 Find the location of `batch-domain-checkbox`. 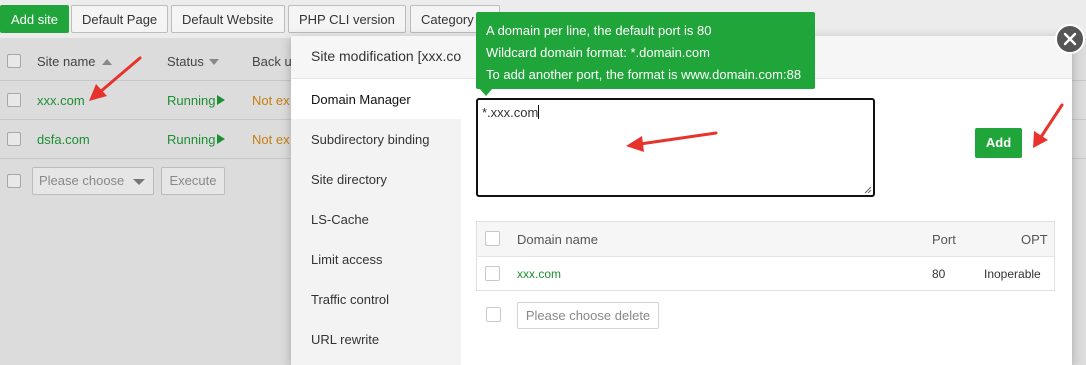

batch-domain-checkbox is located at coordinates (493, 314).